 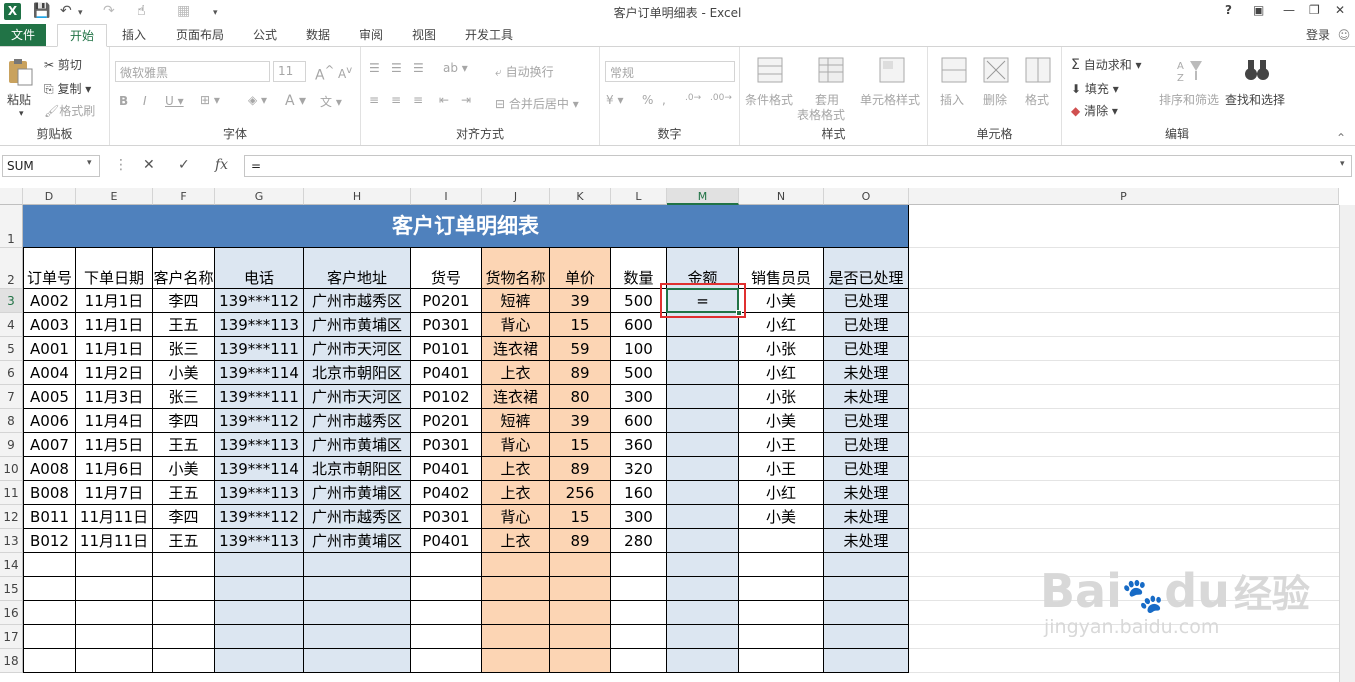 What do you see at coordinates (647, 100) in the screenshot?
I see `percent-icon: %` at bounding box center [647, 100].